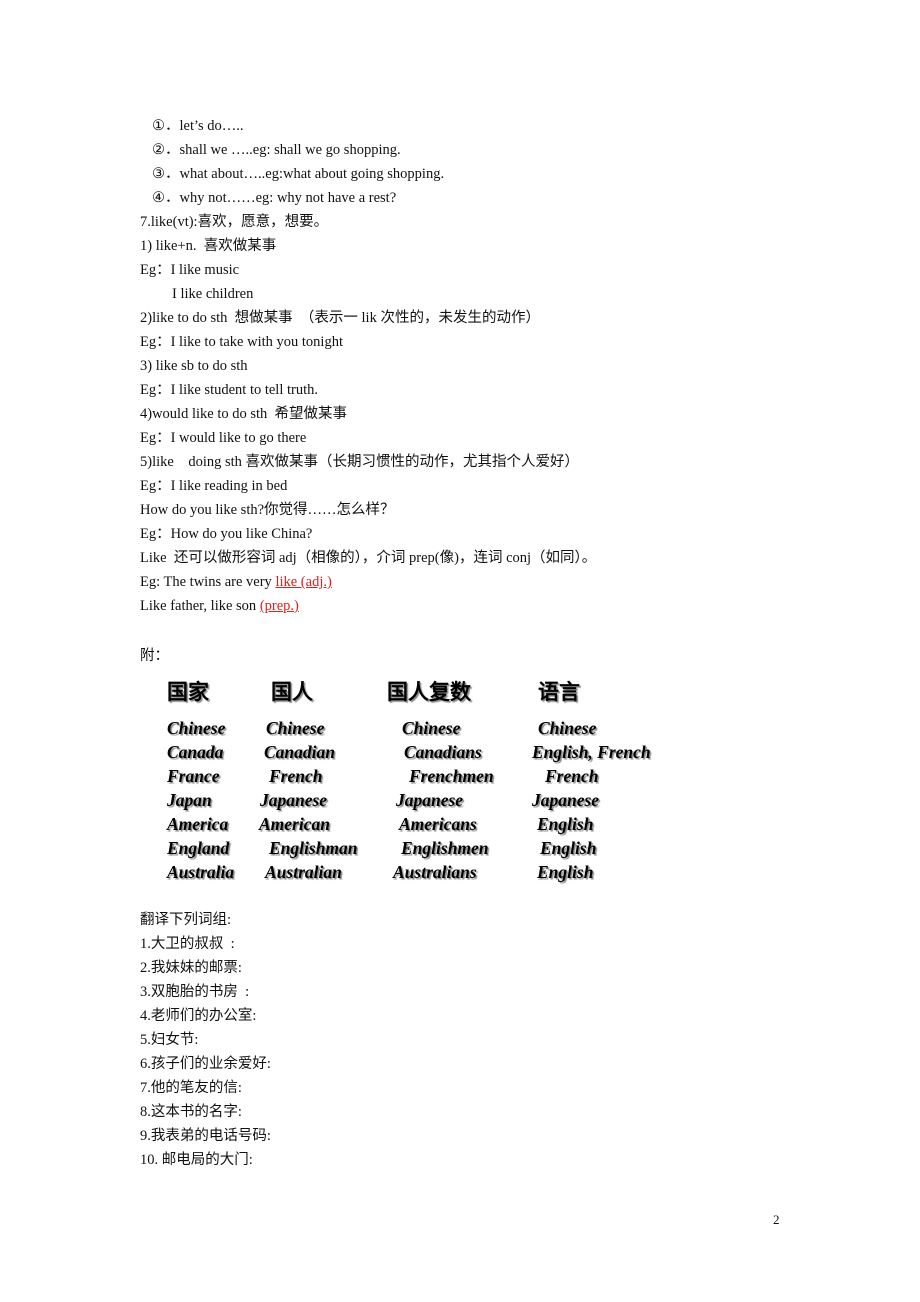 The height and width of the screenshot is (1302, 920). I want to click on text-line: Eg：I like to take with you tonight, so click(241, 342).